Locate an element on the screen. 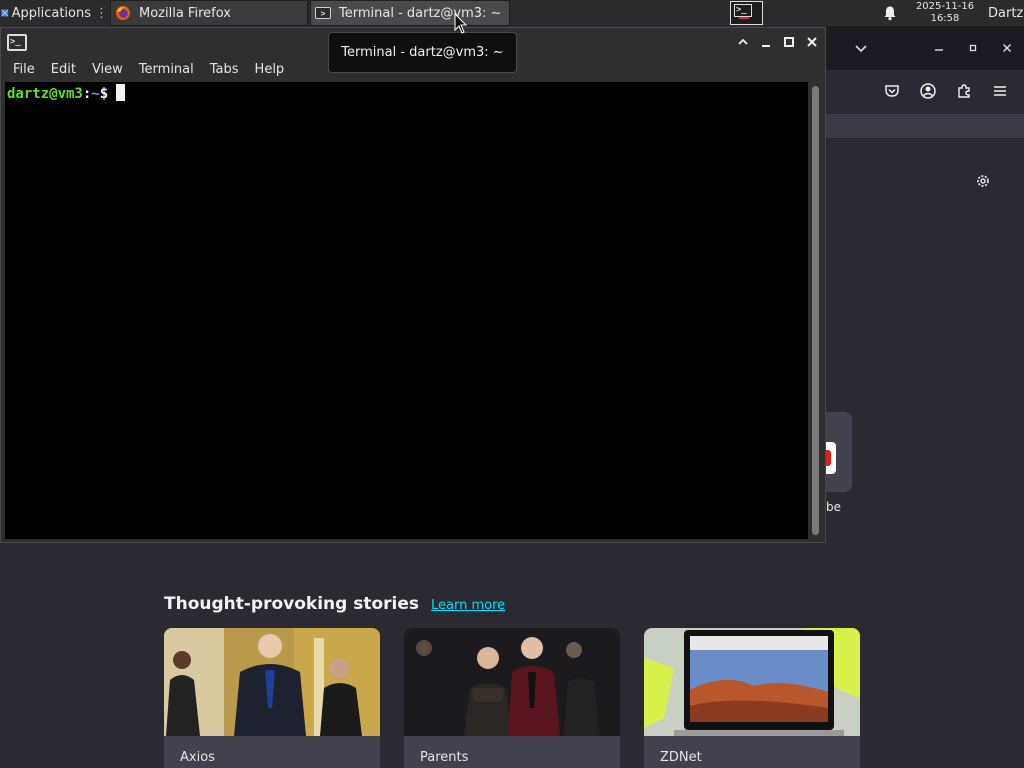  terminal-icon: > is located at coordinates (323, 13).